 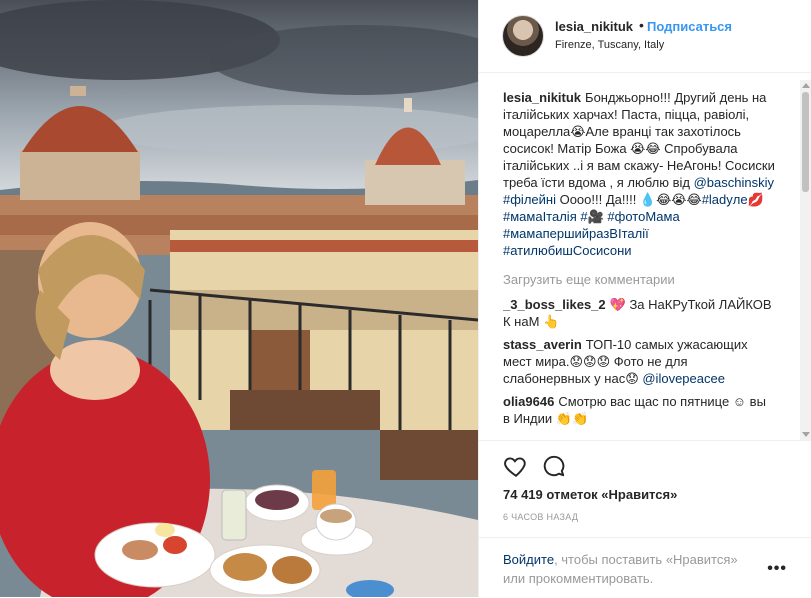 I want to click on hashtag-link: #🎥, so click(x=591, y=216).